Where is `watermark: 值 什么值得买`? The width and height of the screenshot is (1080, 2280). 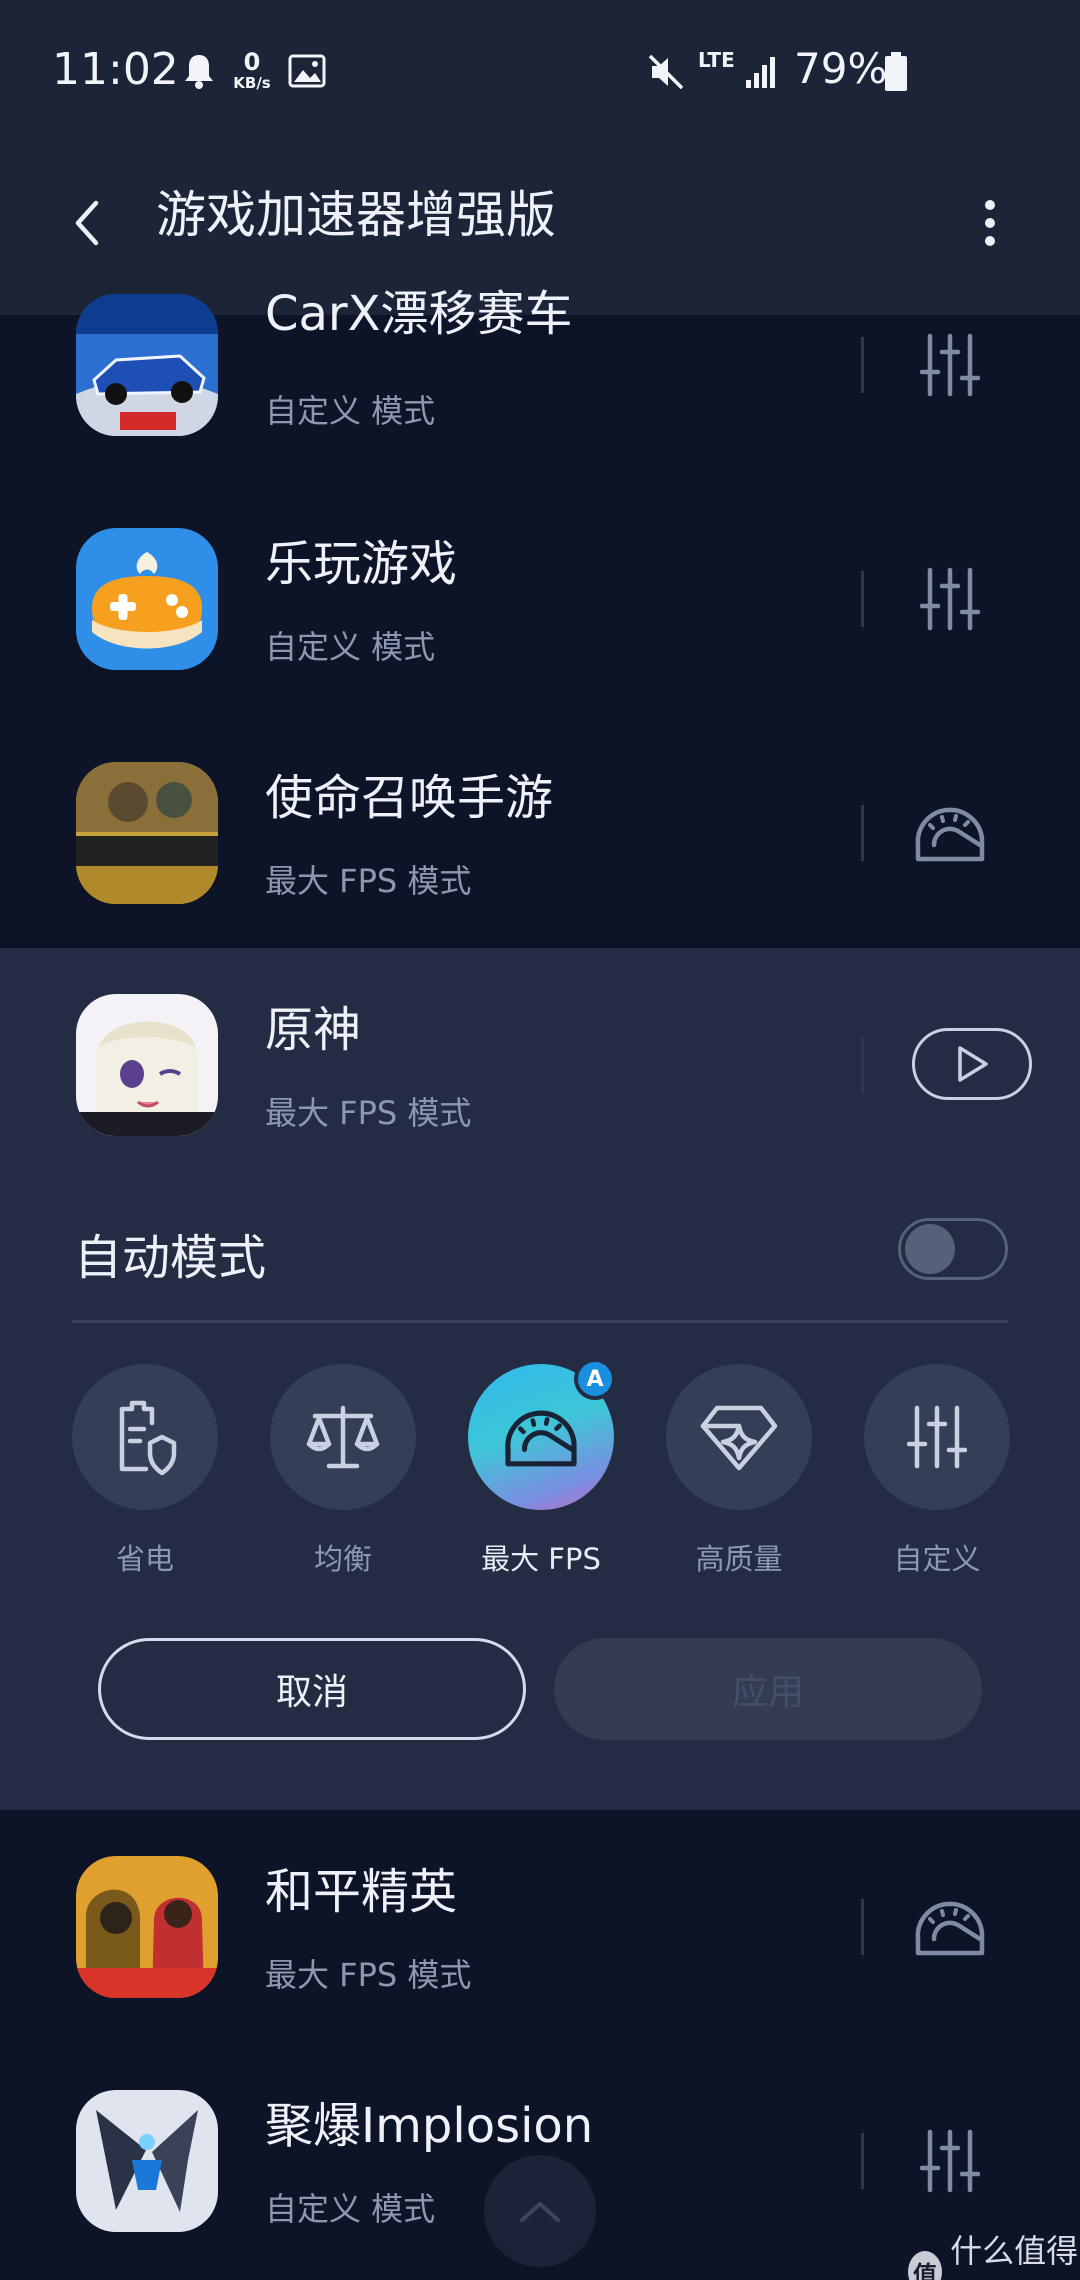
watermark: 值 什么值得买 is located at coordinates (994, 2253).